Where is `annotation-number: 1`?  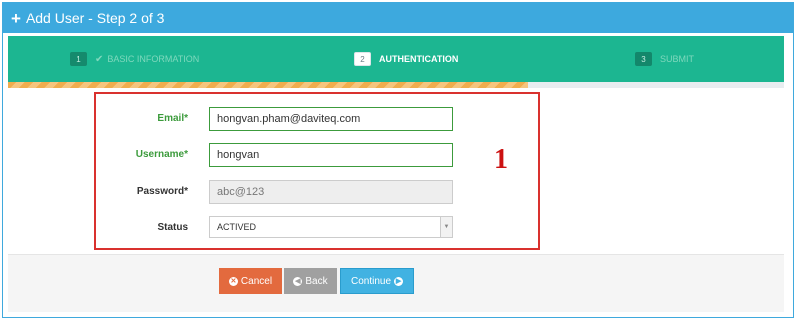
annotation-number: 1 is located at coordinates (501, 159).